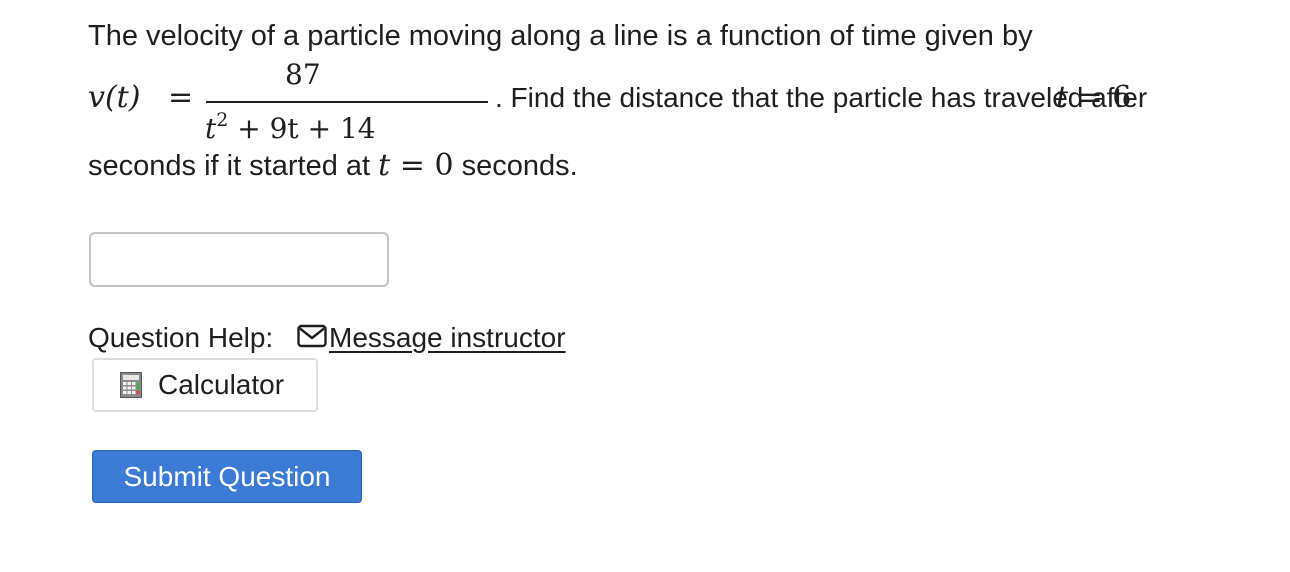  I want to click on denominator-exponent: 2, so click(222, 120).